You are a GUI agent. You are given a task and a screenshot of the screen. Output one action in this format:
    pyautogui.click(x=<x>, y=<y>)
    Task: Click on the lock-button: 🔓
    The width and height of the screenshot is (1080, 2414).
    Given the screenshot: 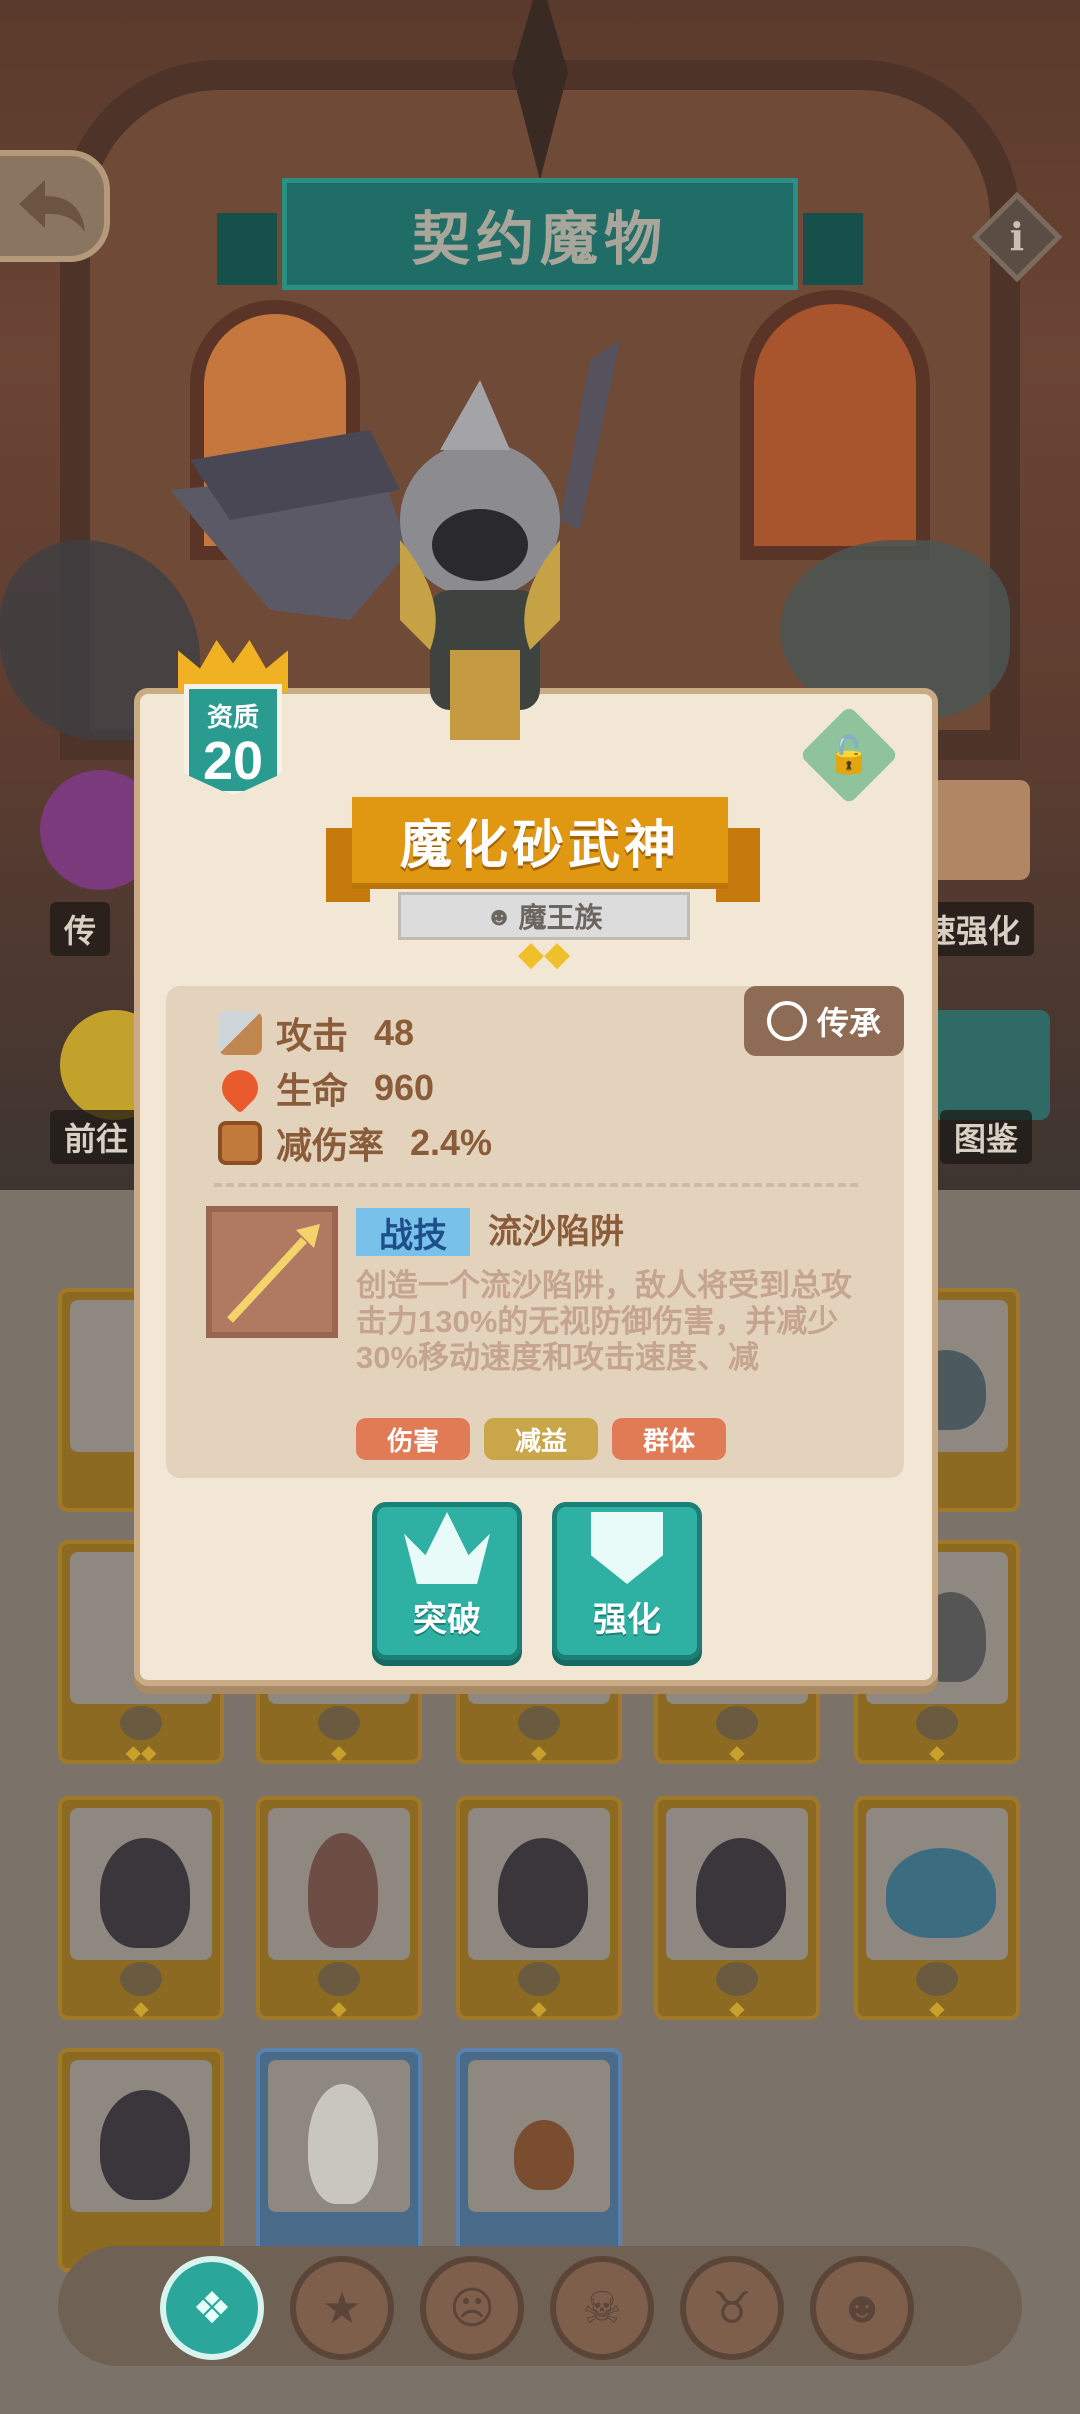 What is the action you would take?
    pyautogui.click(x=849, y=755)
    